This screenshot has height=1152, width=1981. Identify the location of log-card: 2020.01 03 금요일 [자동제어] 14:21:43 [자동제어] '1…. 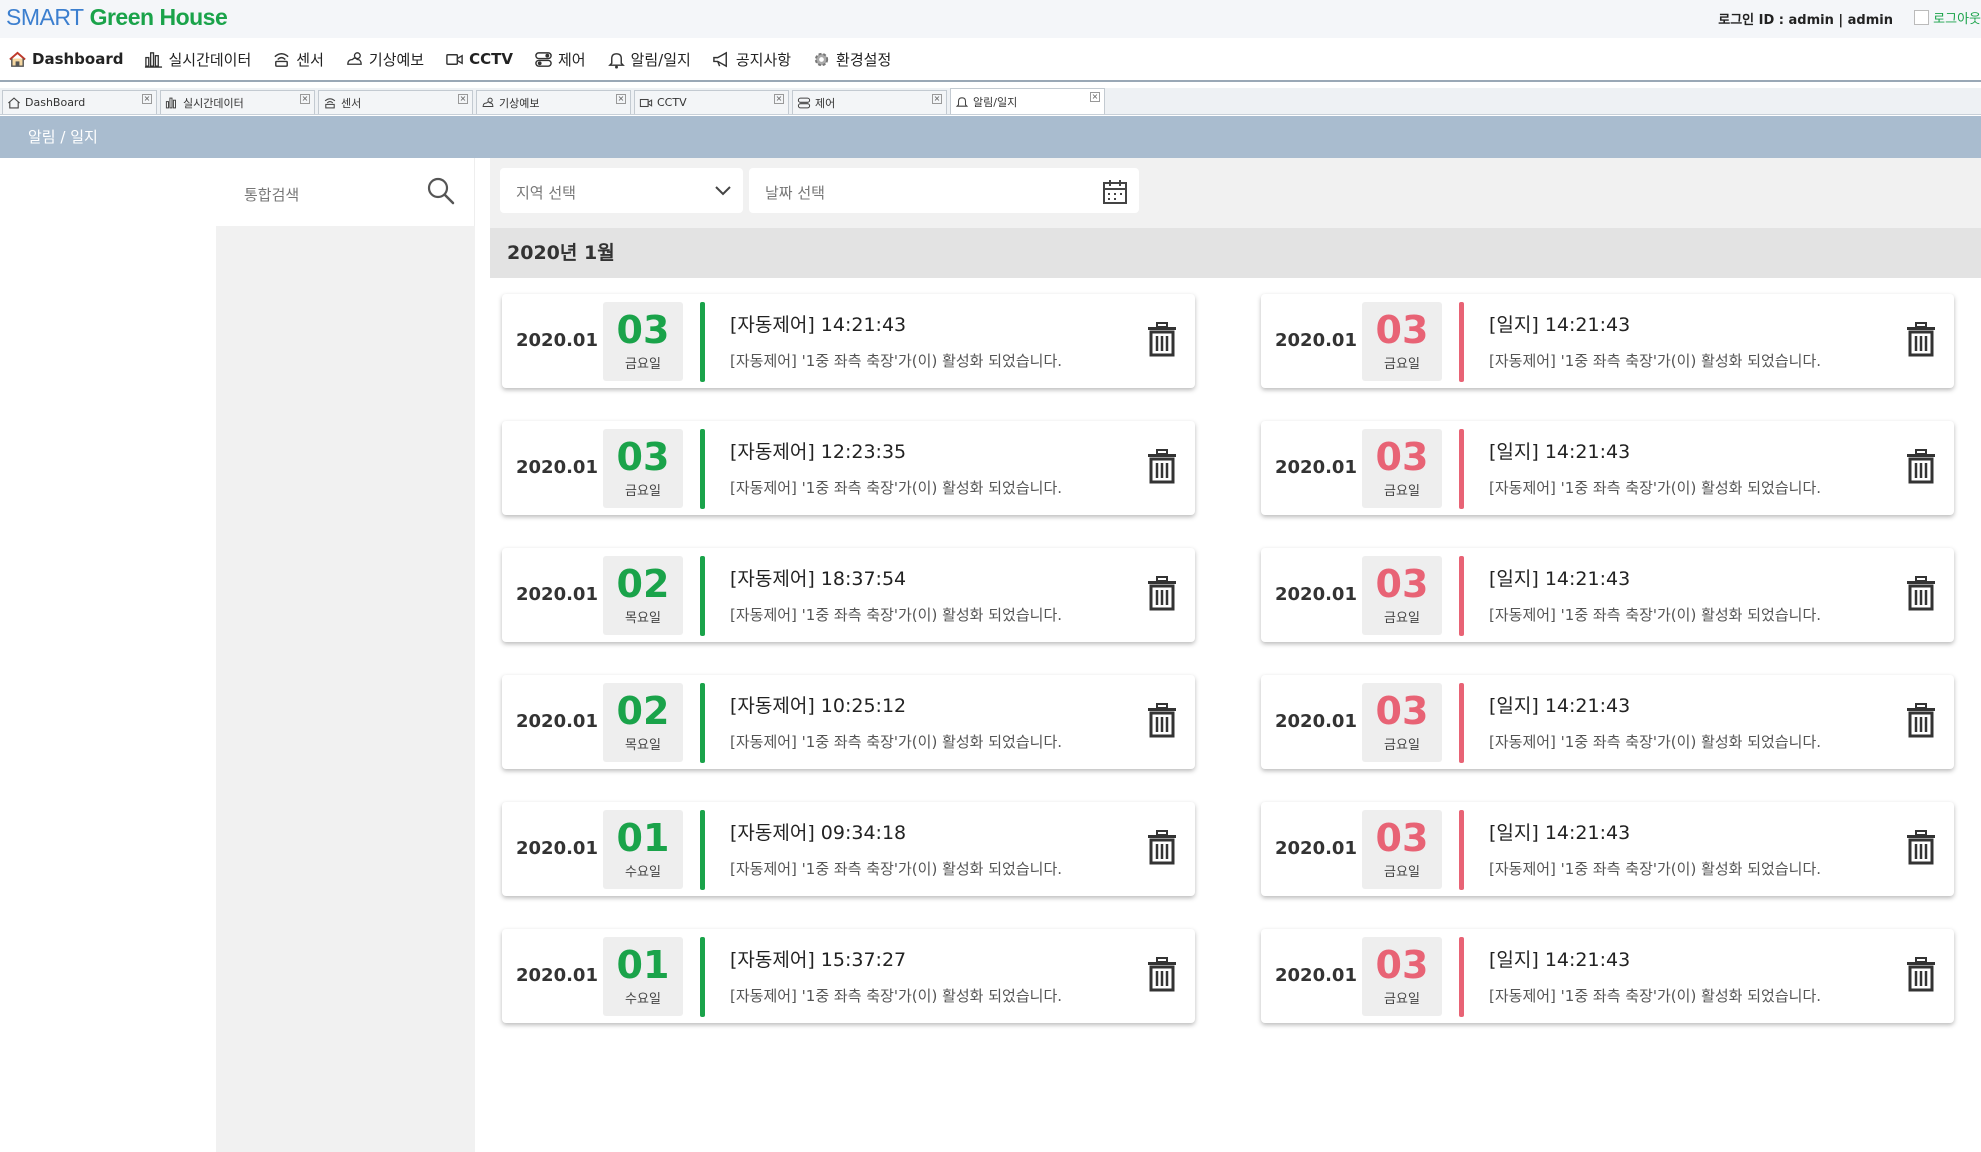
(848, 341).